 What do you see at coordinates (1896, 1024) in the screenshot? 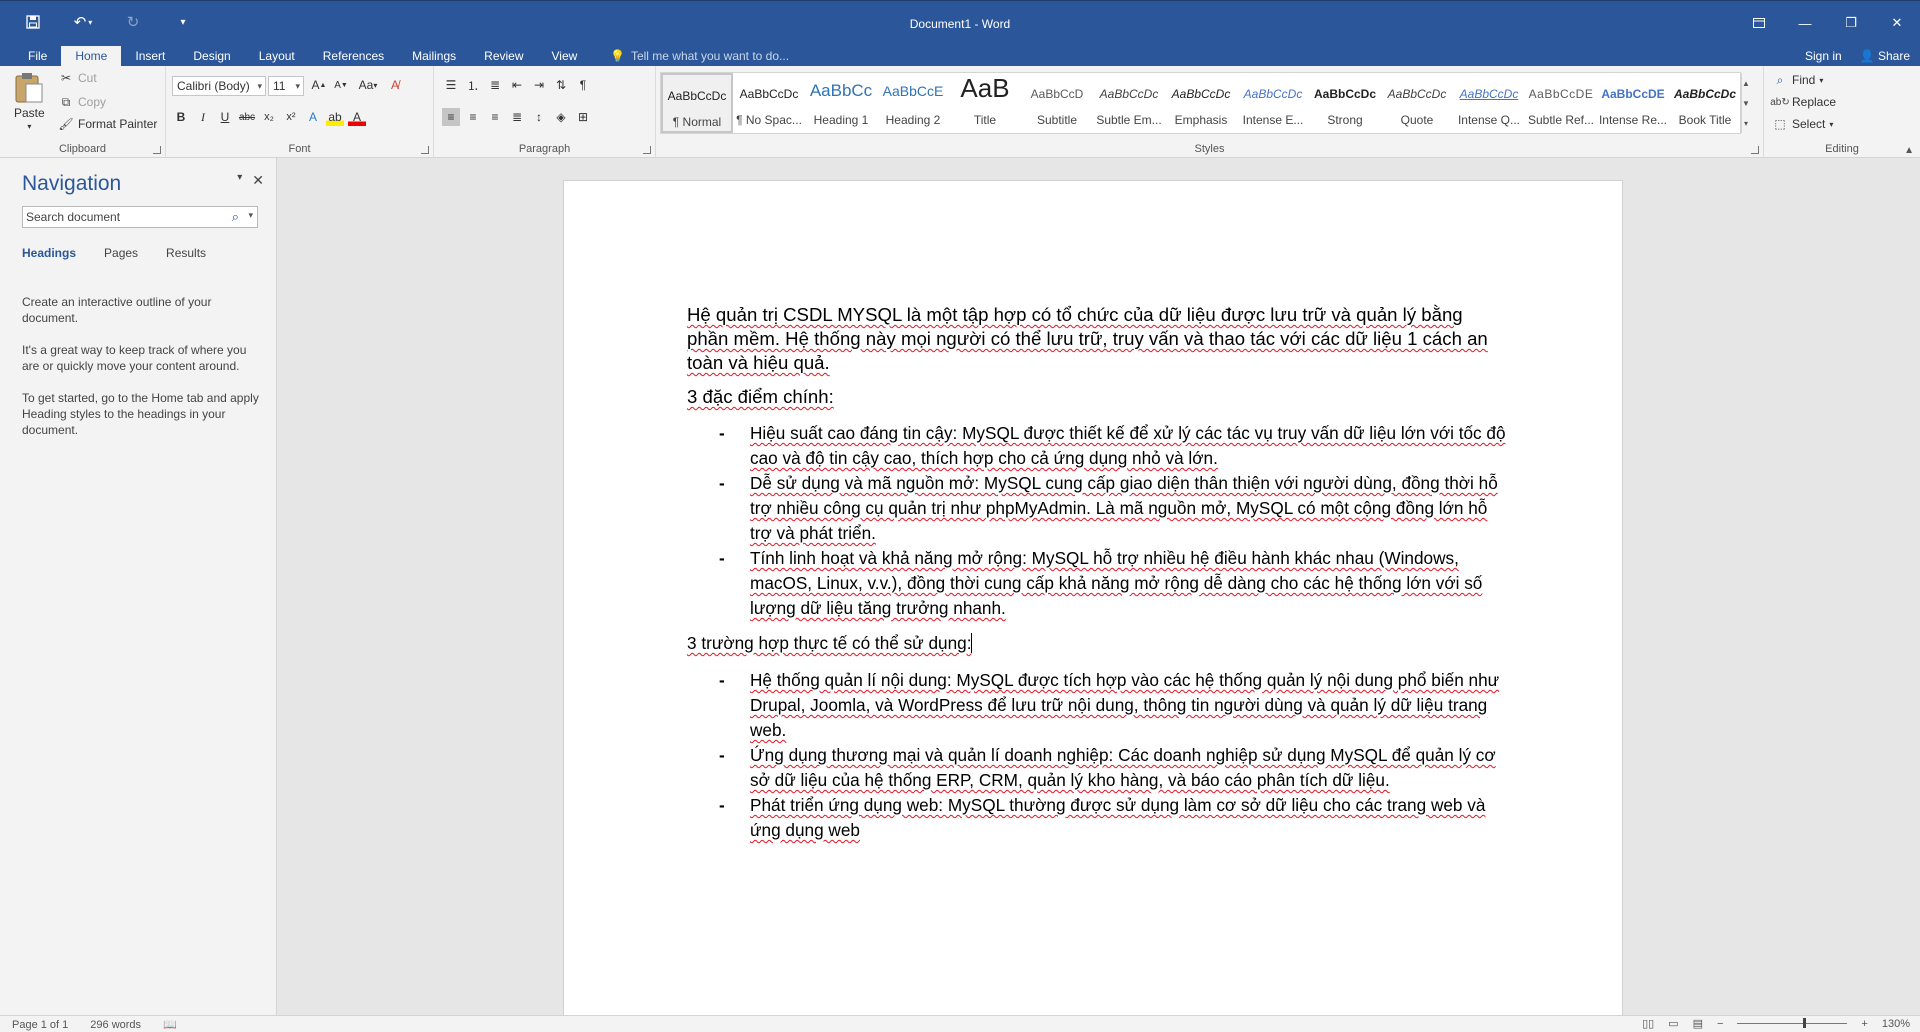
I see `zoom-level: 130%` at bounding box center [1896, 1024].